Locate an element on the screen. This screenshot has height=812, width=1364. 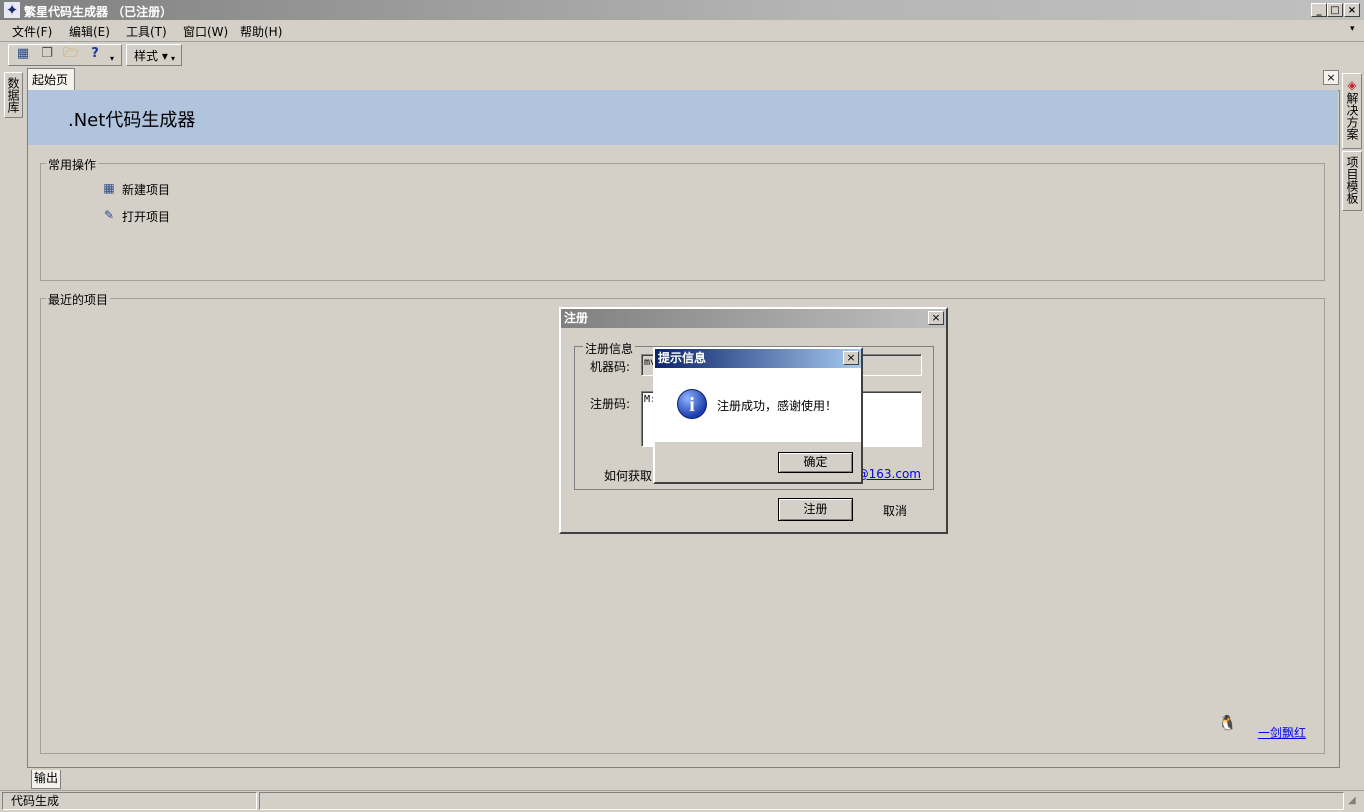
menu-file: 文件(F) is located at coordinates (32, 31).